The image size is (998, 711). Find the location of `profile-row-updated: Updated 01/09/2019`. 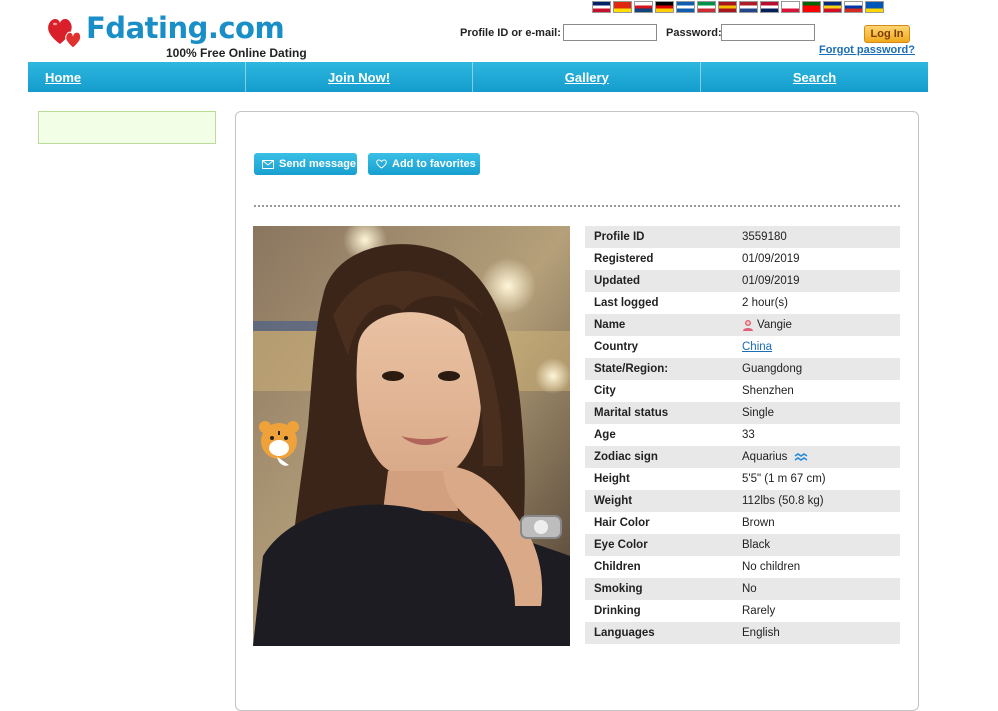

profile-row-updated: Updated 01/09/2019 is located at coordinates (742, 281).